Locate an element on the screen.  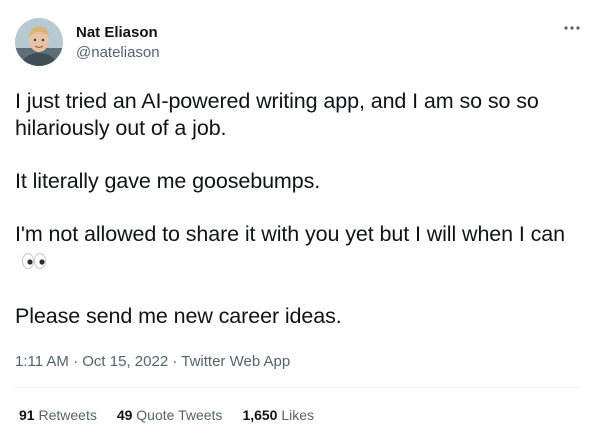
tweet-meta: 1:11 AM · Oct 15, 2022 · Twitter Web App is located at coordinates (152, 362).